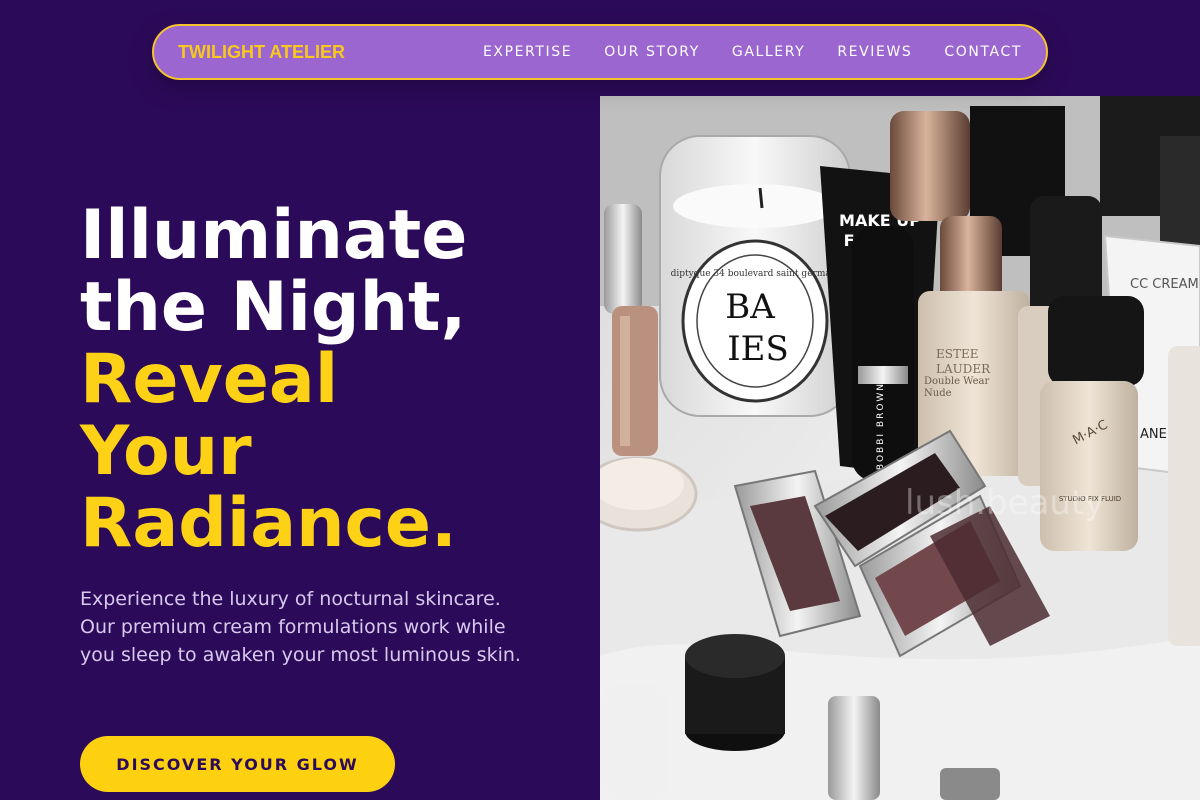 This screenshot has width=1200, height=800. I want to click on estee-product-2: Nude, so click(938, 393).